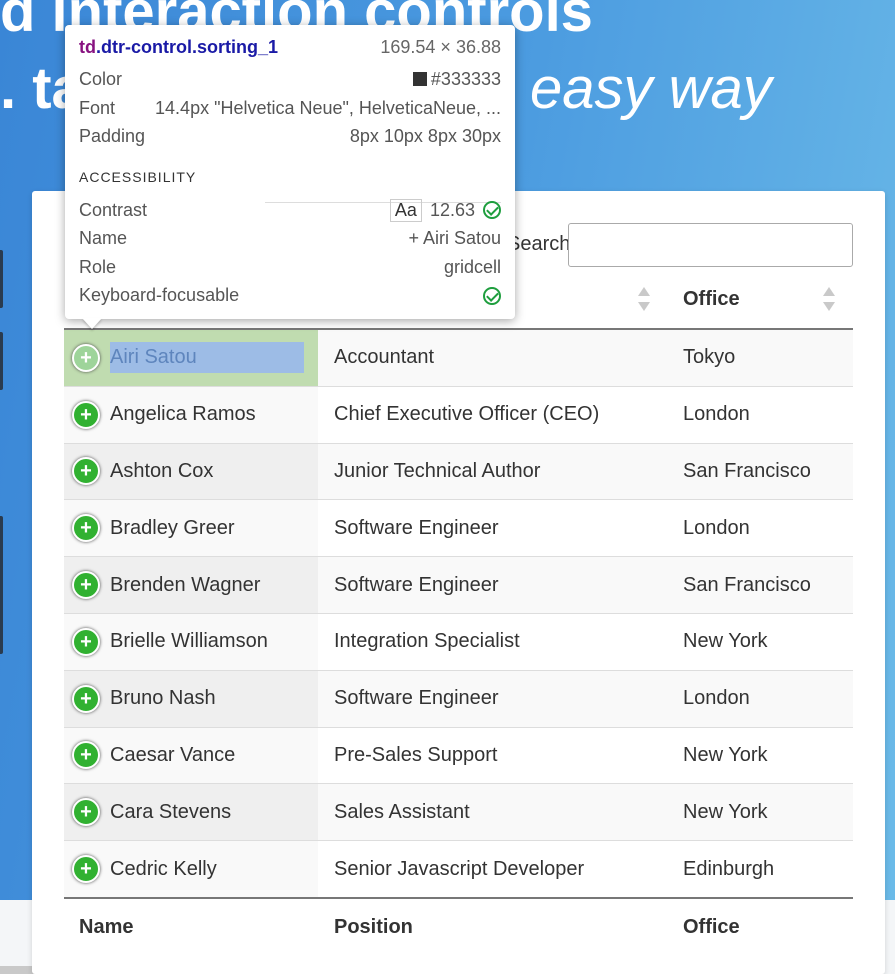 This screenshot has width=895, height=974. I want to click on tooltip-accessibility-heading-row: ACCESSIBILITY, so click(290, 177).